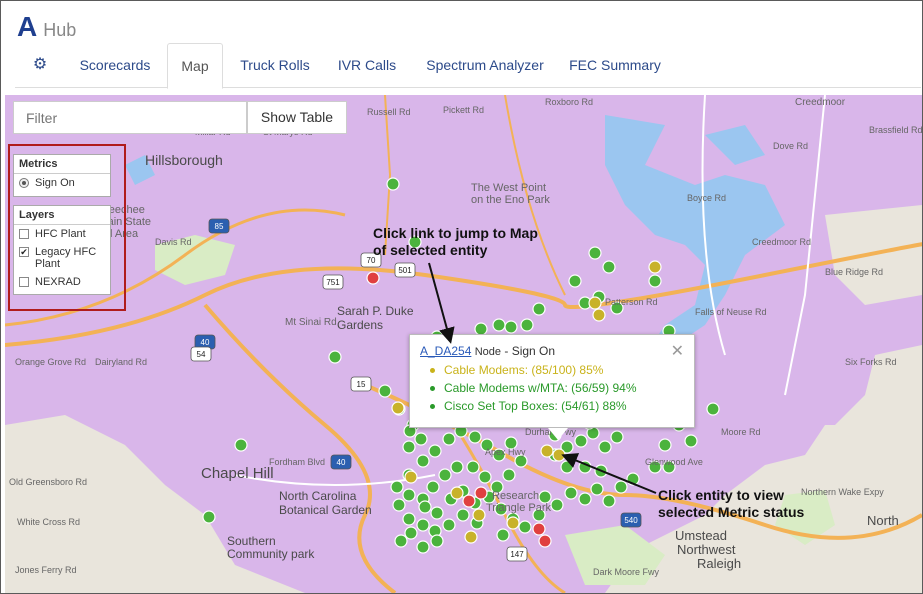 The height and width of the screenshot is (594, 923). What do you see at coordinates (367, 65) in the screenshot?
I see `tab-ivr-calls: IVR Calls` at bounding box center [367, 65].